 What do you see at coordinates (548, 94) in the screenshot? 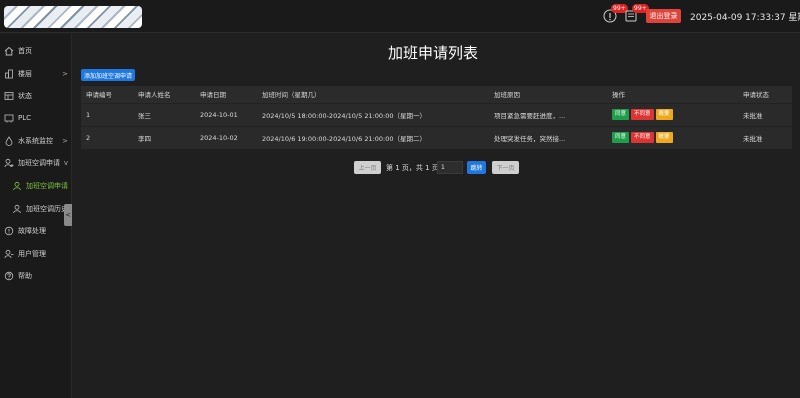
I see `column-header: 加班原因` at bounding box center [548, 94].